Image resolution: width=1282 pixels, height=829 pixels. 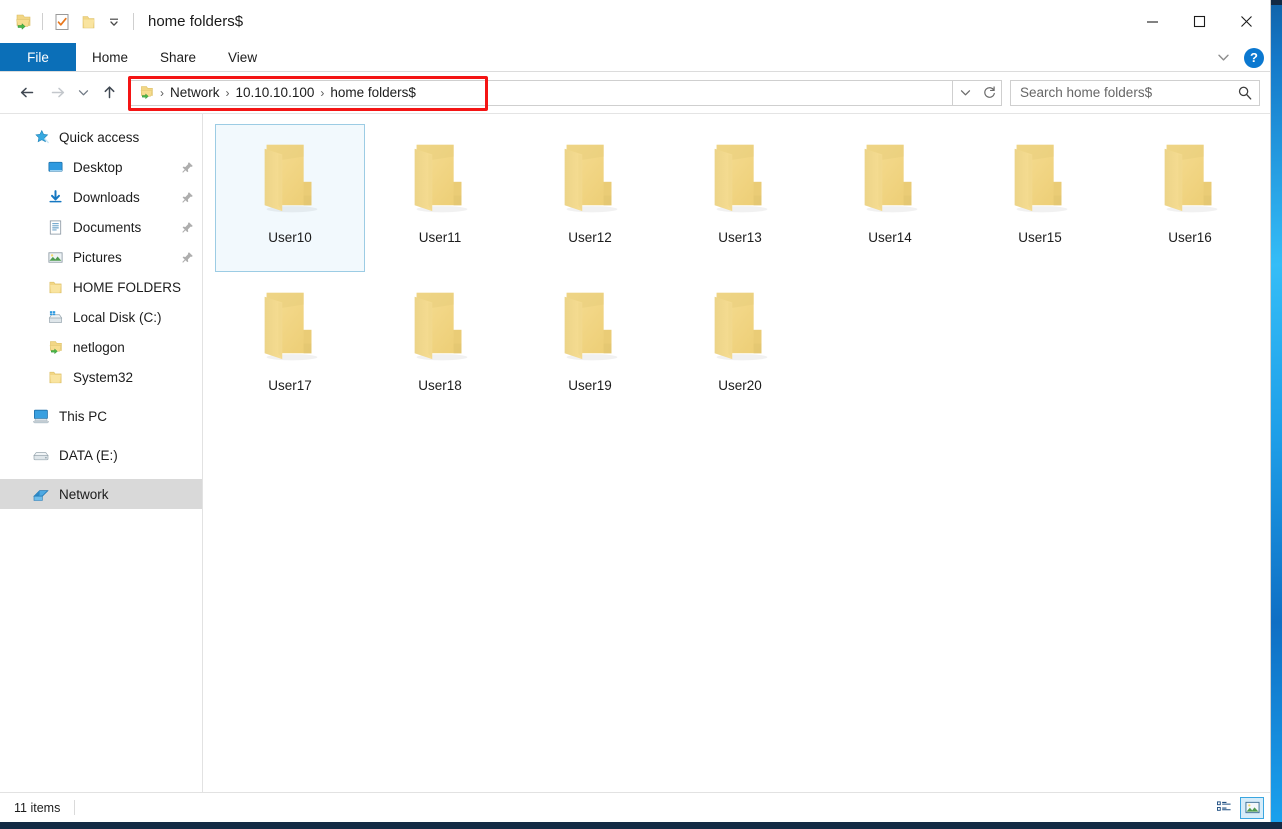 I want to click on sidebar-item-home-folders: HOME FOLDERS, so click(x=101, y=287).